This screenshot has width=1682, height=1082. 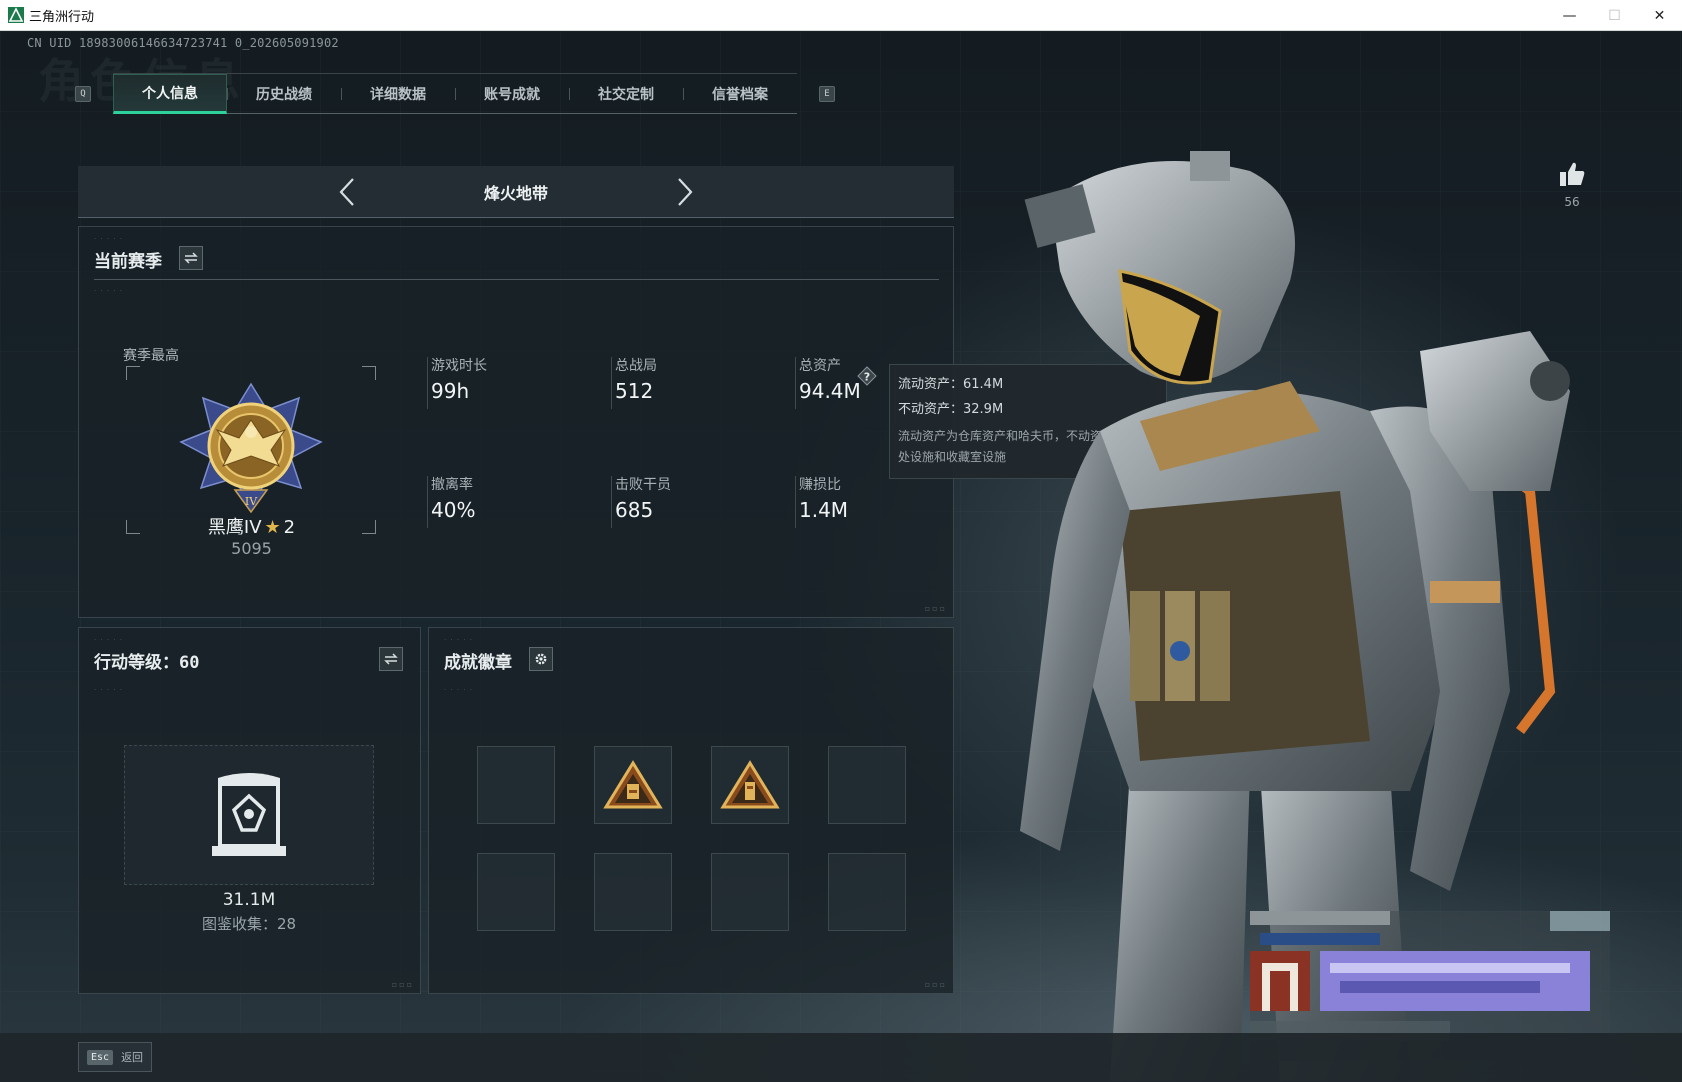 What do you see at coordinates (284, 94) in the screenshot?
I see `tab-match-history: 历史战绩` at bounding box center [284, 94].